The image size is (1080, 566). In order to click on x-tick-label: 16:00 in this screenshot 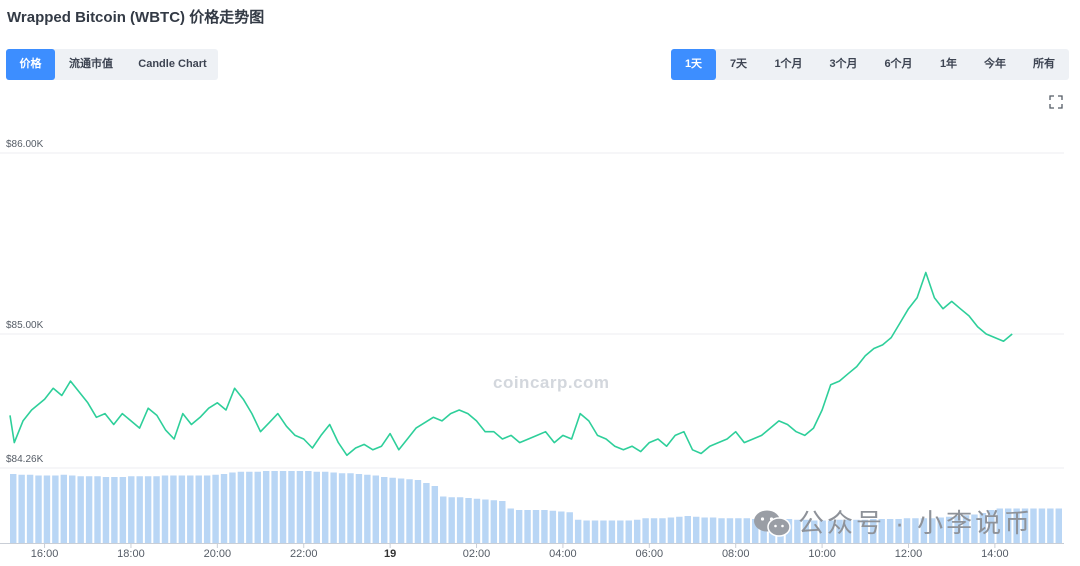, I will do `click(44, 554)`.